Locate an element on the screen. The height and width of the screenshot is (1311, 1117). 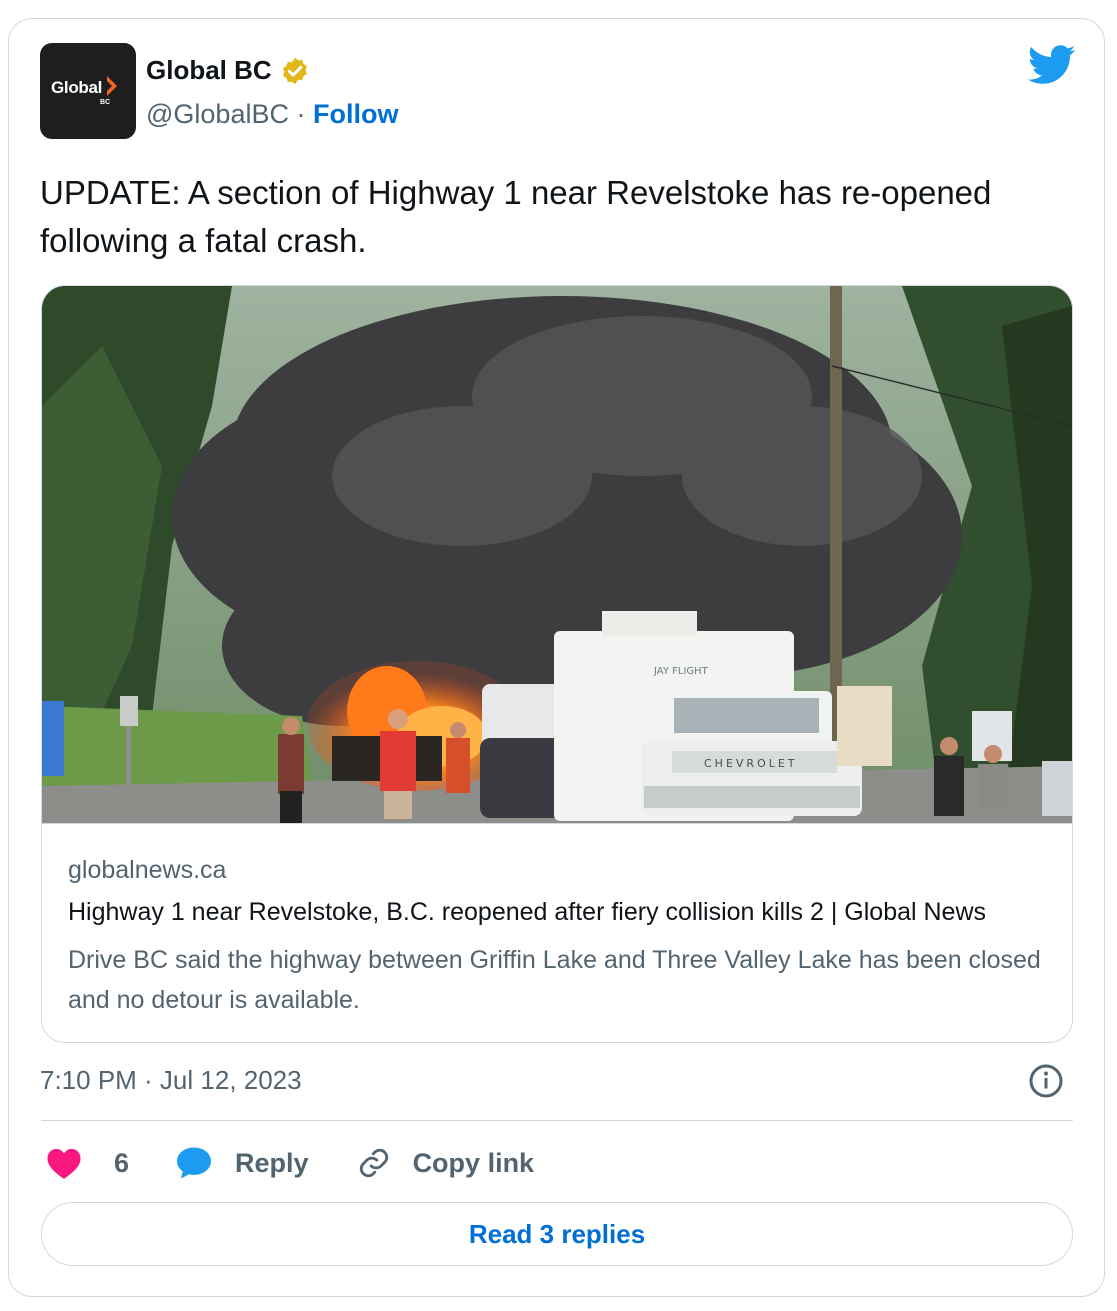
reply-label: Reply is located at coordinates (272, 1162).